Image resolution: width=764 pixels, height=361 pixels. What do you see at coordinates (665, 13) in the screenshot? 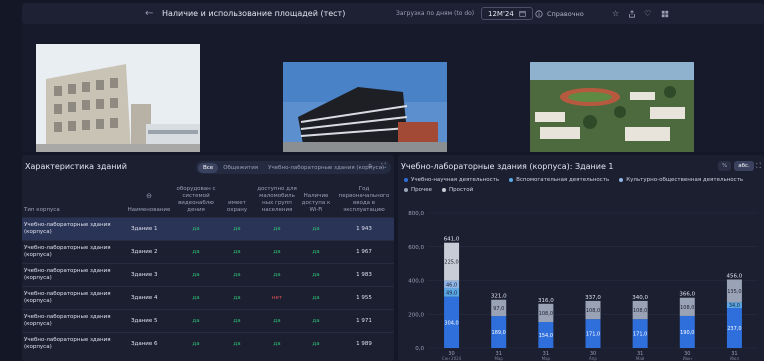
I see `grid-icon` at bounding box center [665, 13].